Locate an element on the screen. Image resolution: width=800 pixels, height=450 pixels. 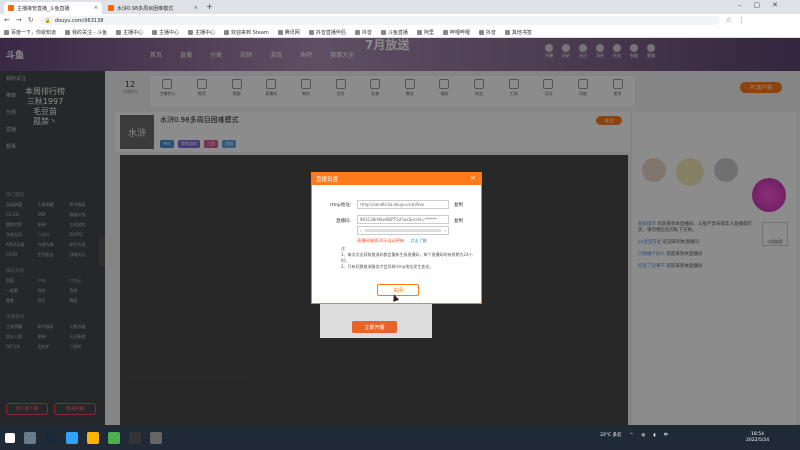
system-tray: 33°C 多云 ^ ◍ ◖ 中 is located at coordinates (634, 435).